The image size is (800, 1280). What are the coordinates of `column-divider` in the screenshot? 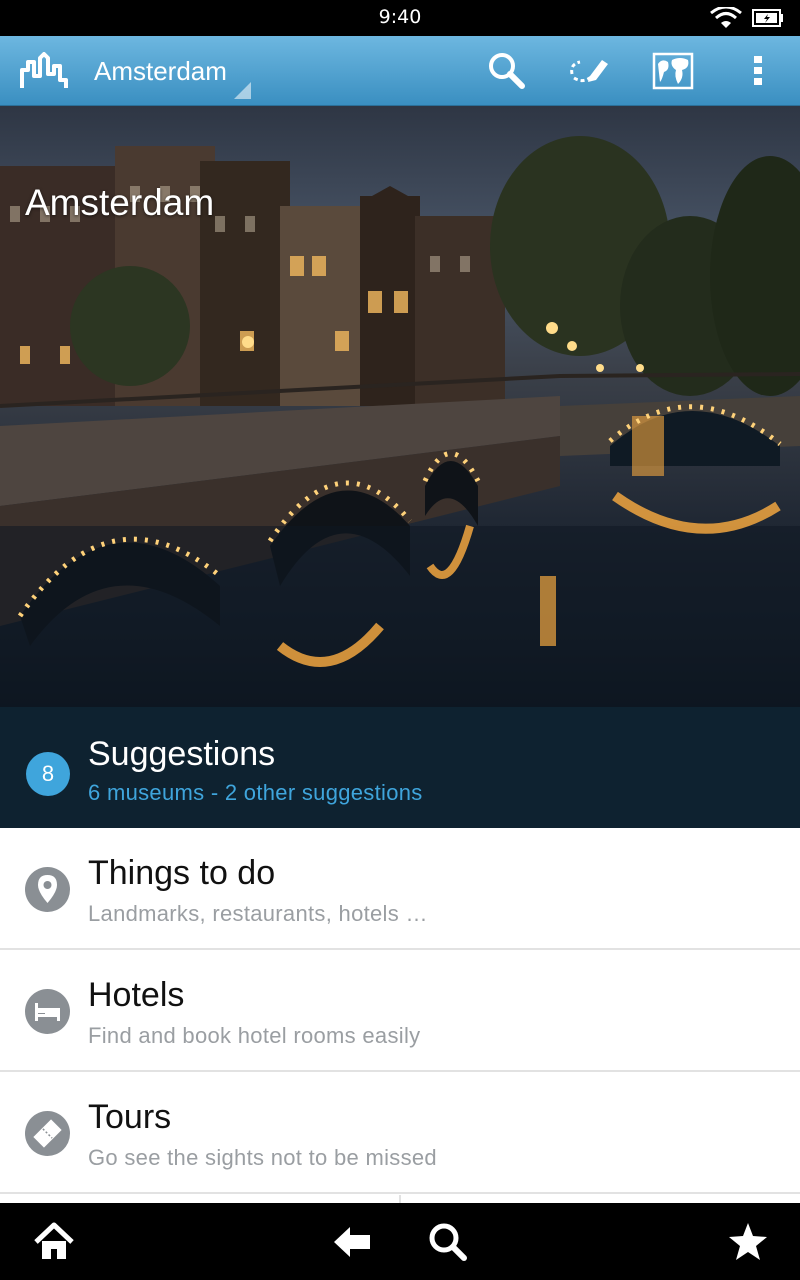 It's located at (400, 1199).